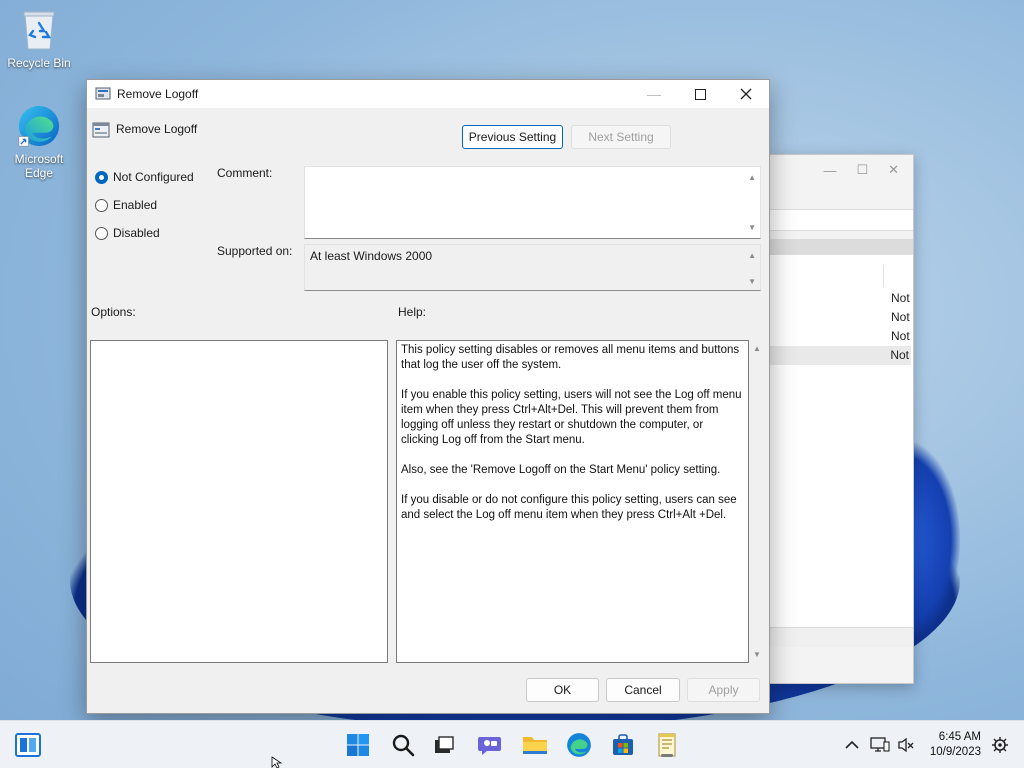 This screenshot has width=1024, height=768. Describe the element at coordinates (255, 251) in the screenshot. I see `supported-on-label: Supported on:` at that location.